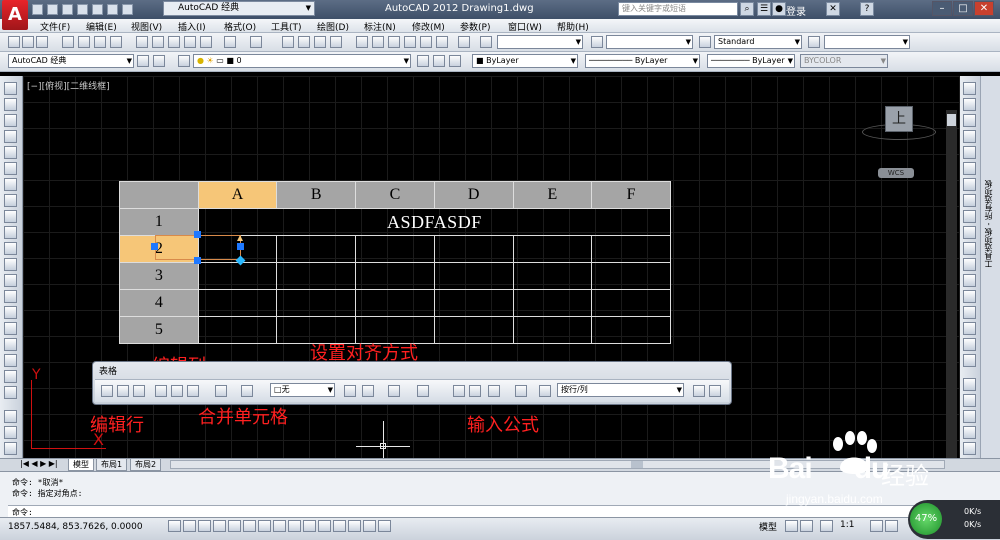 The height and width of the screenshot is (540, 1000). What do you see at coordinates (350, 391) in the screenshot?
I see `cell-borders-icon` at bounding box center [350, 391].